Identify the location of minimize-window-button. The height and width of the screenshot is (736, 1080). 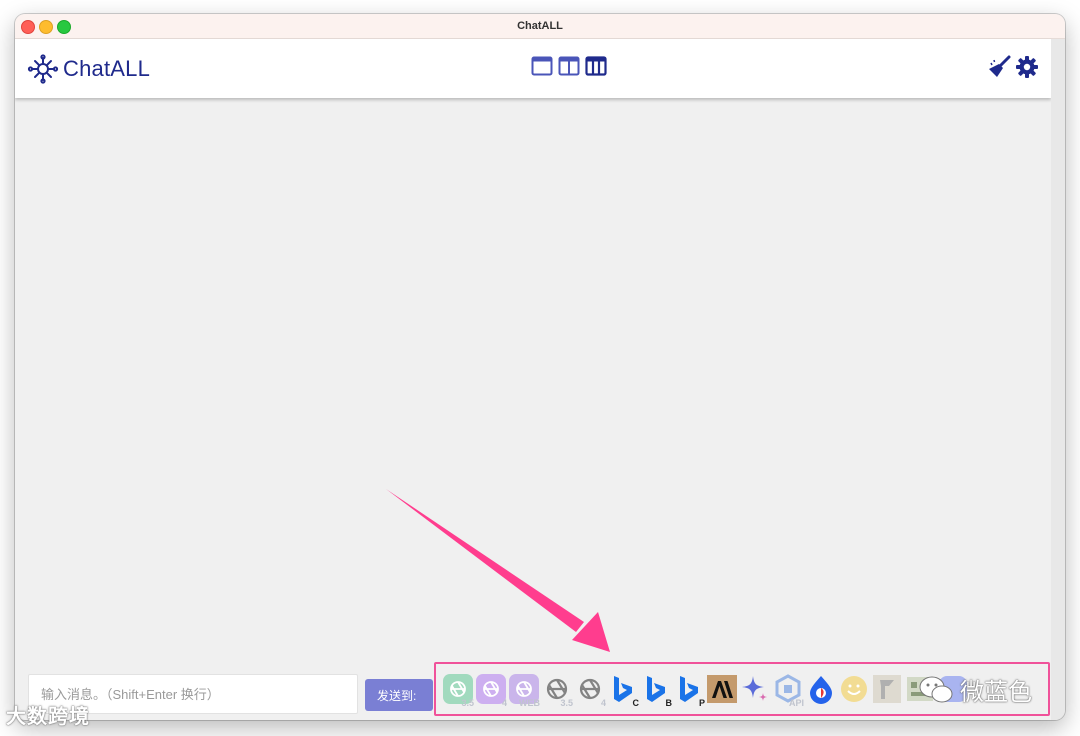
(46, 27).